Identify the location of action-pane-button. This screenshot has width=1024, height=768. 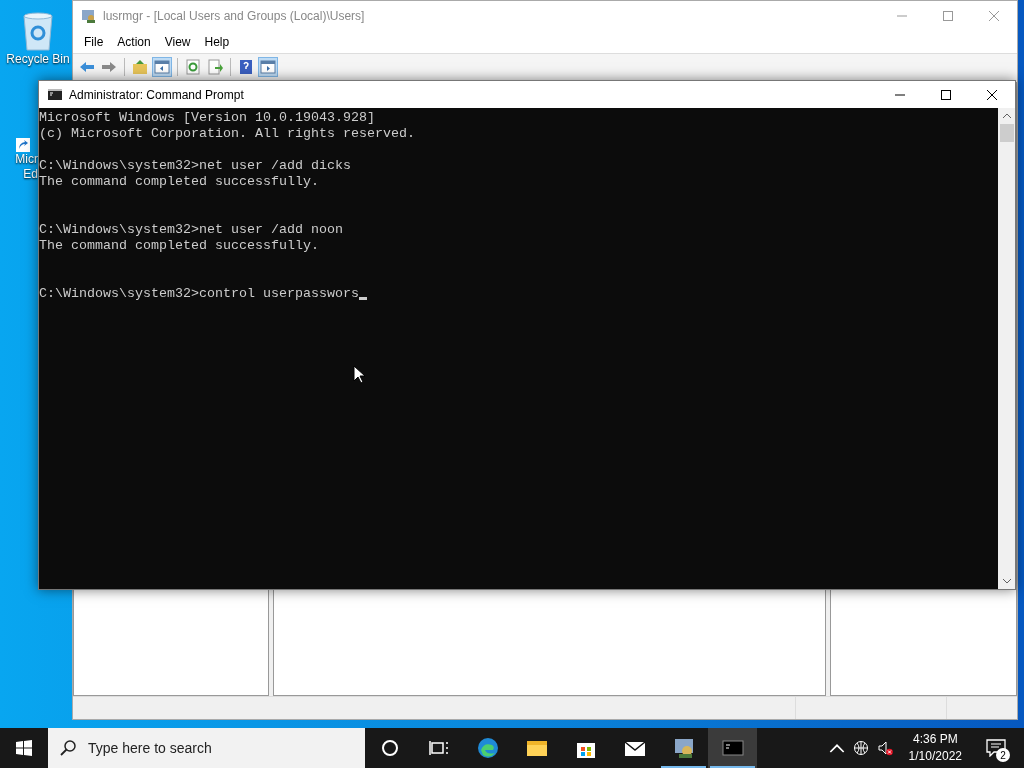
(268, 67).